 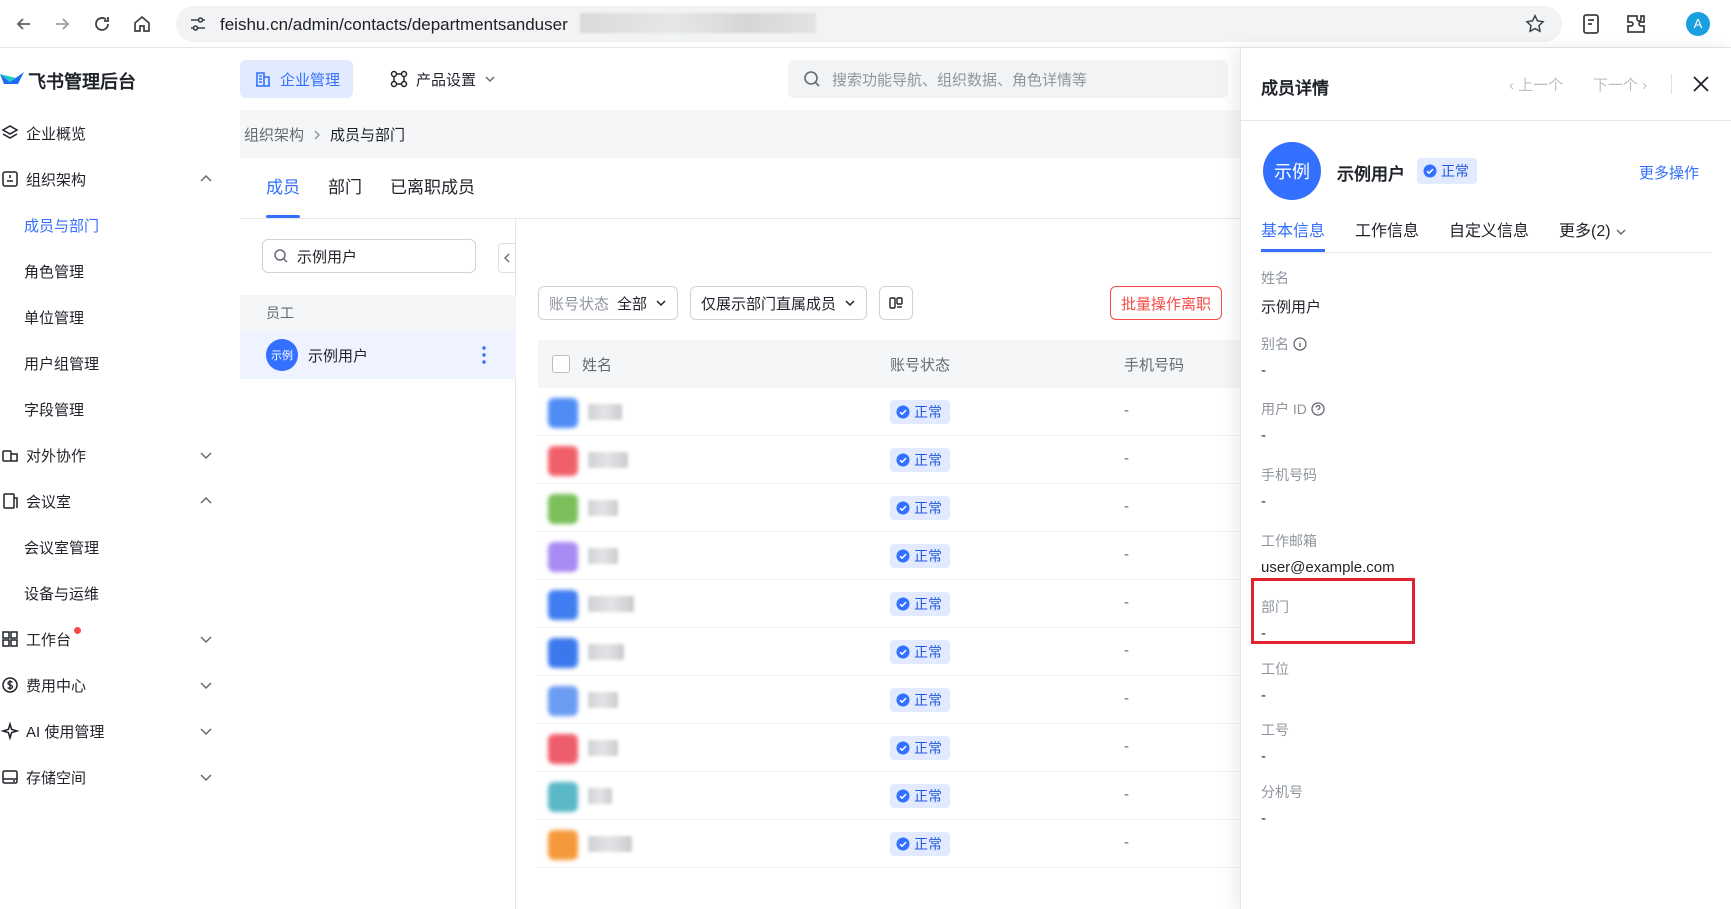 I want to click on sidebar-item-7: 对外协作, so click(x=112, y=455).